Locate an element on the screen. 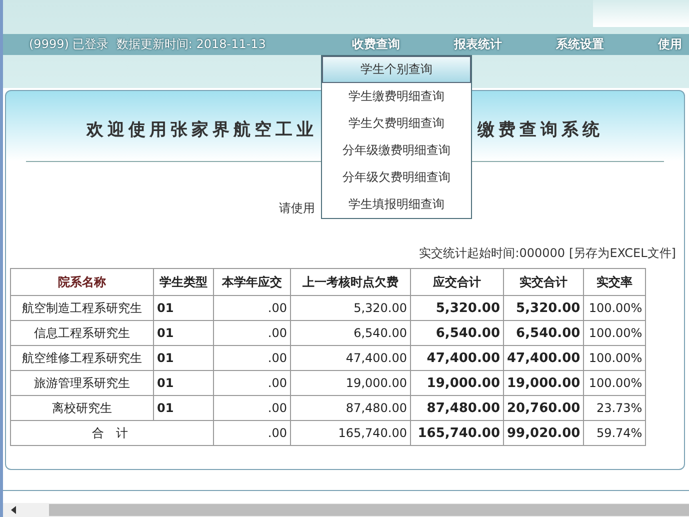  table-cell: 旅游管理系研究生 is located at coordinates (82, 383).